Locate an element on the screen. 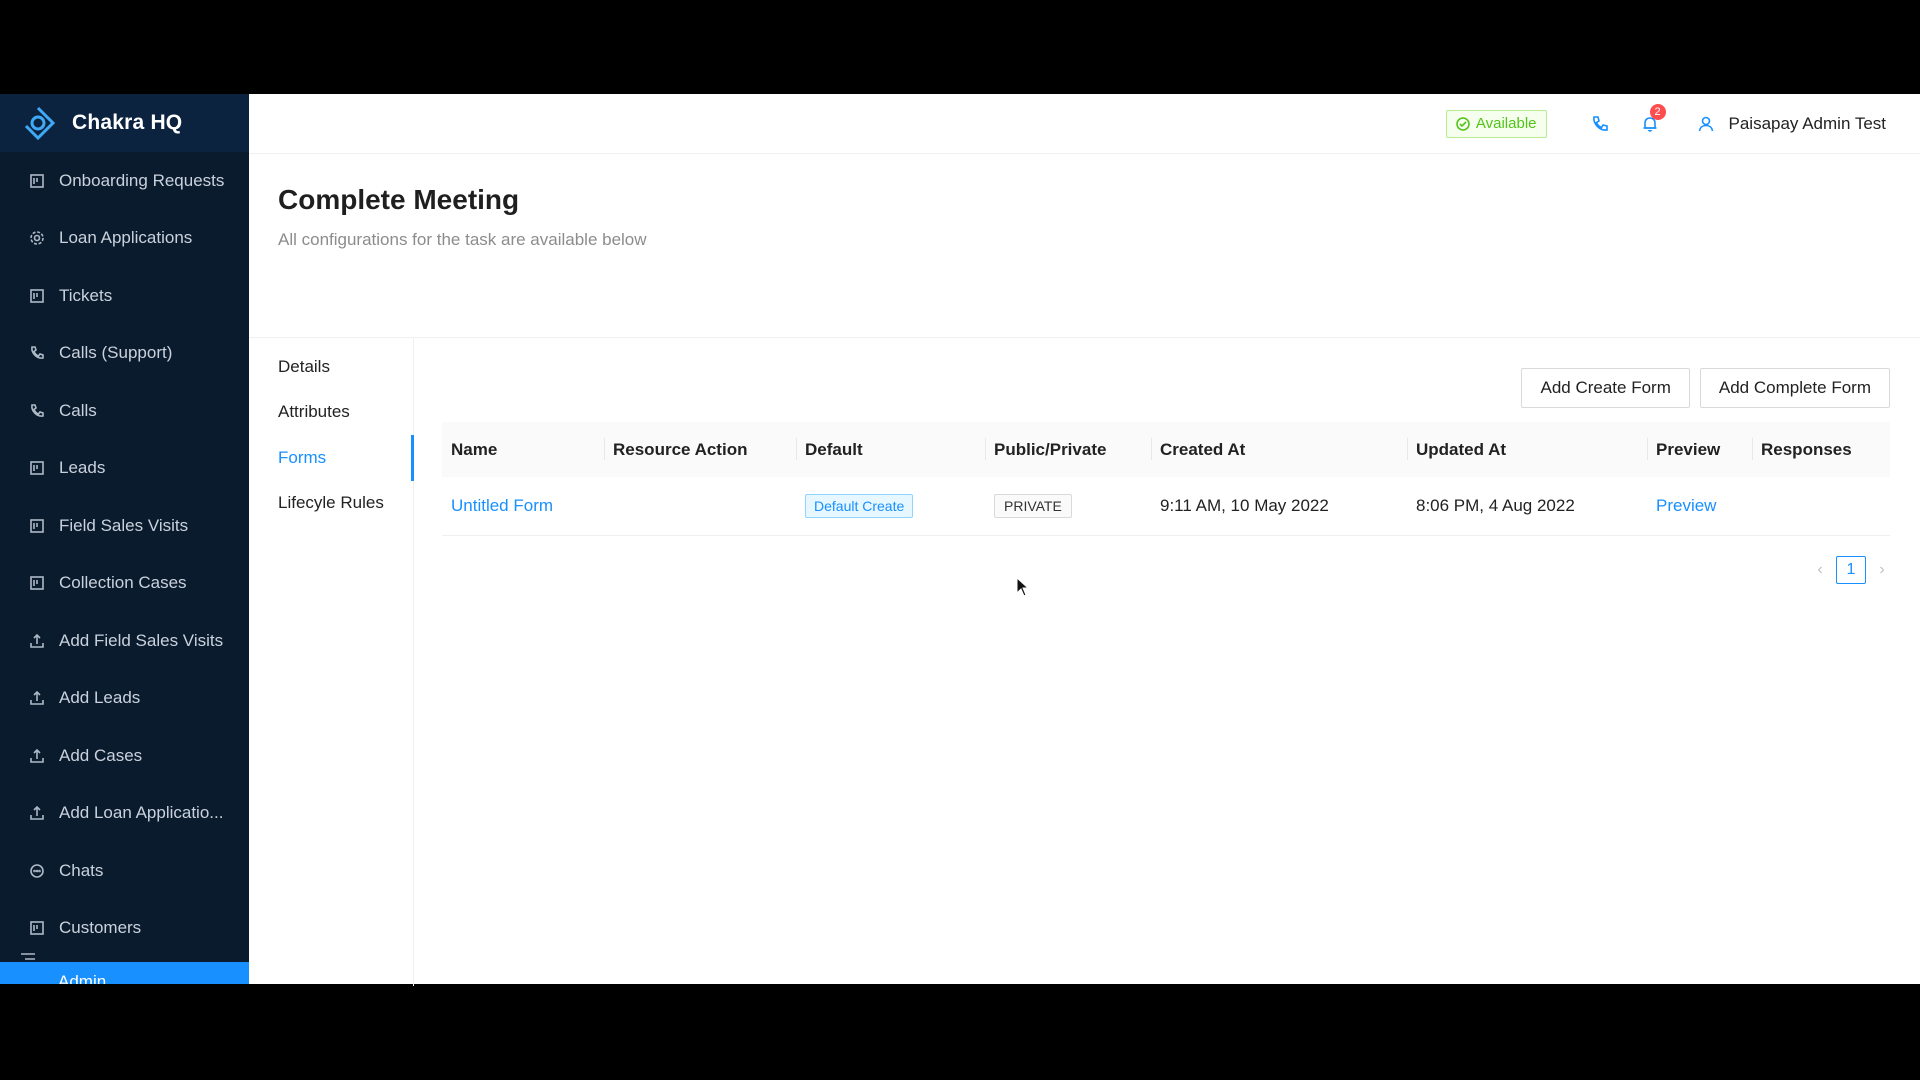 Image resolution: width=1920 pixels, height=1080 pixels. sidebar-item-add-leads: Add Leads is located at coordinates (124, 699).